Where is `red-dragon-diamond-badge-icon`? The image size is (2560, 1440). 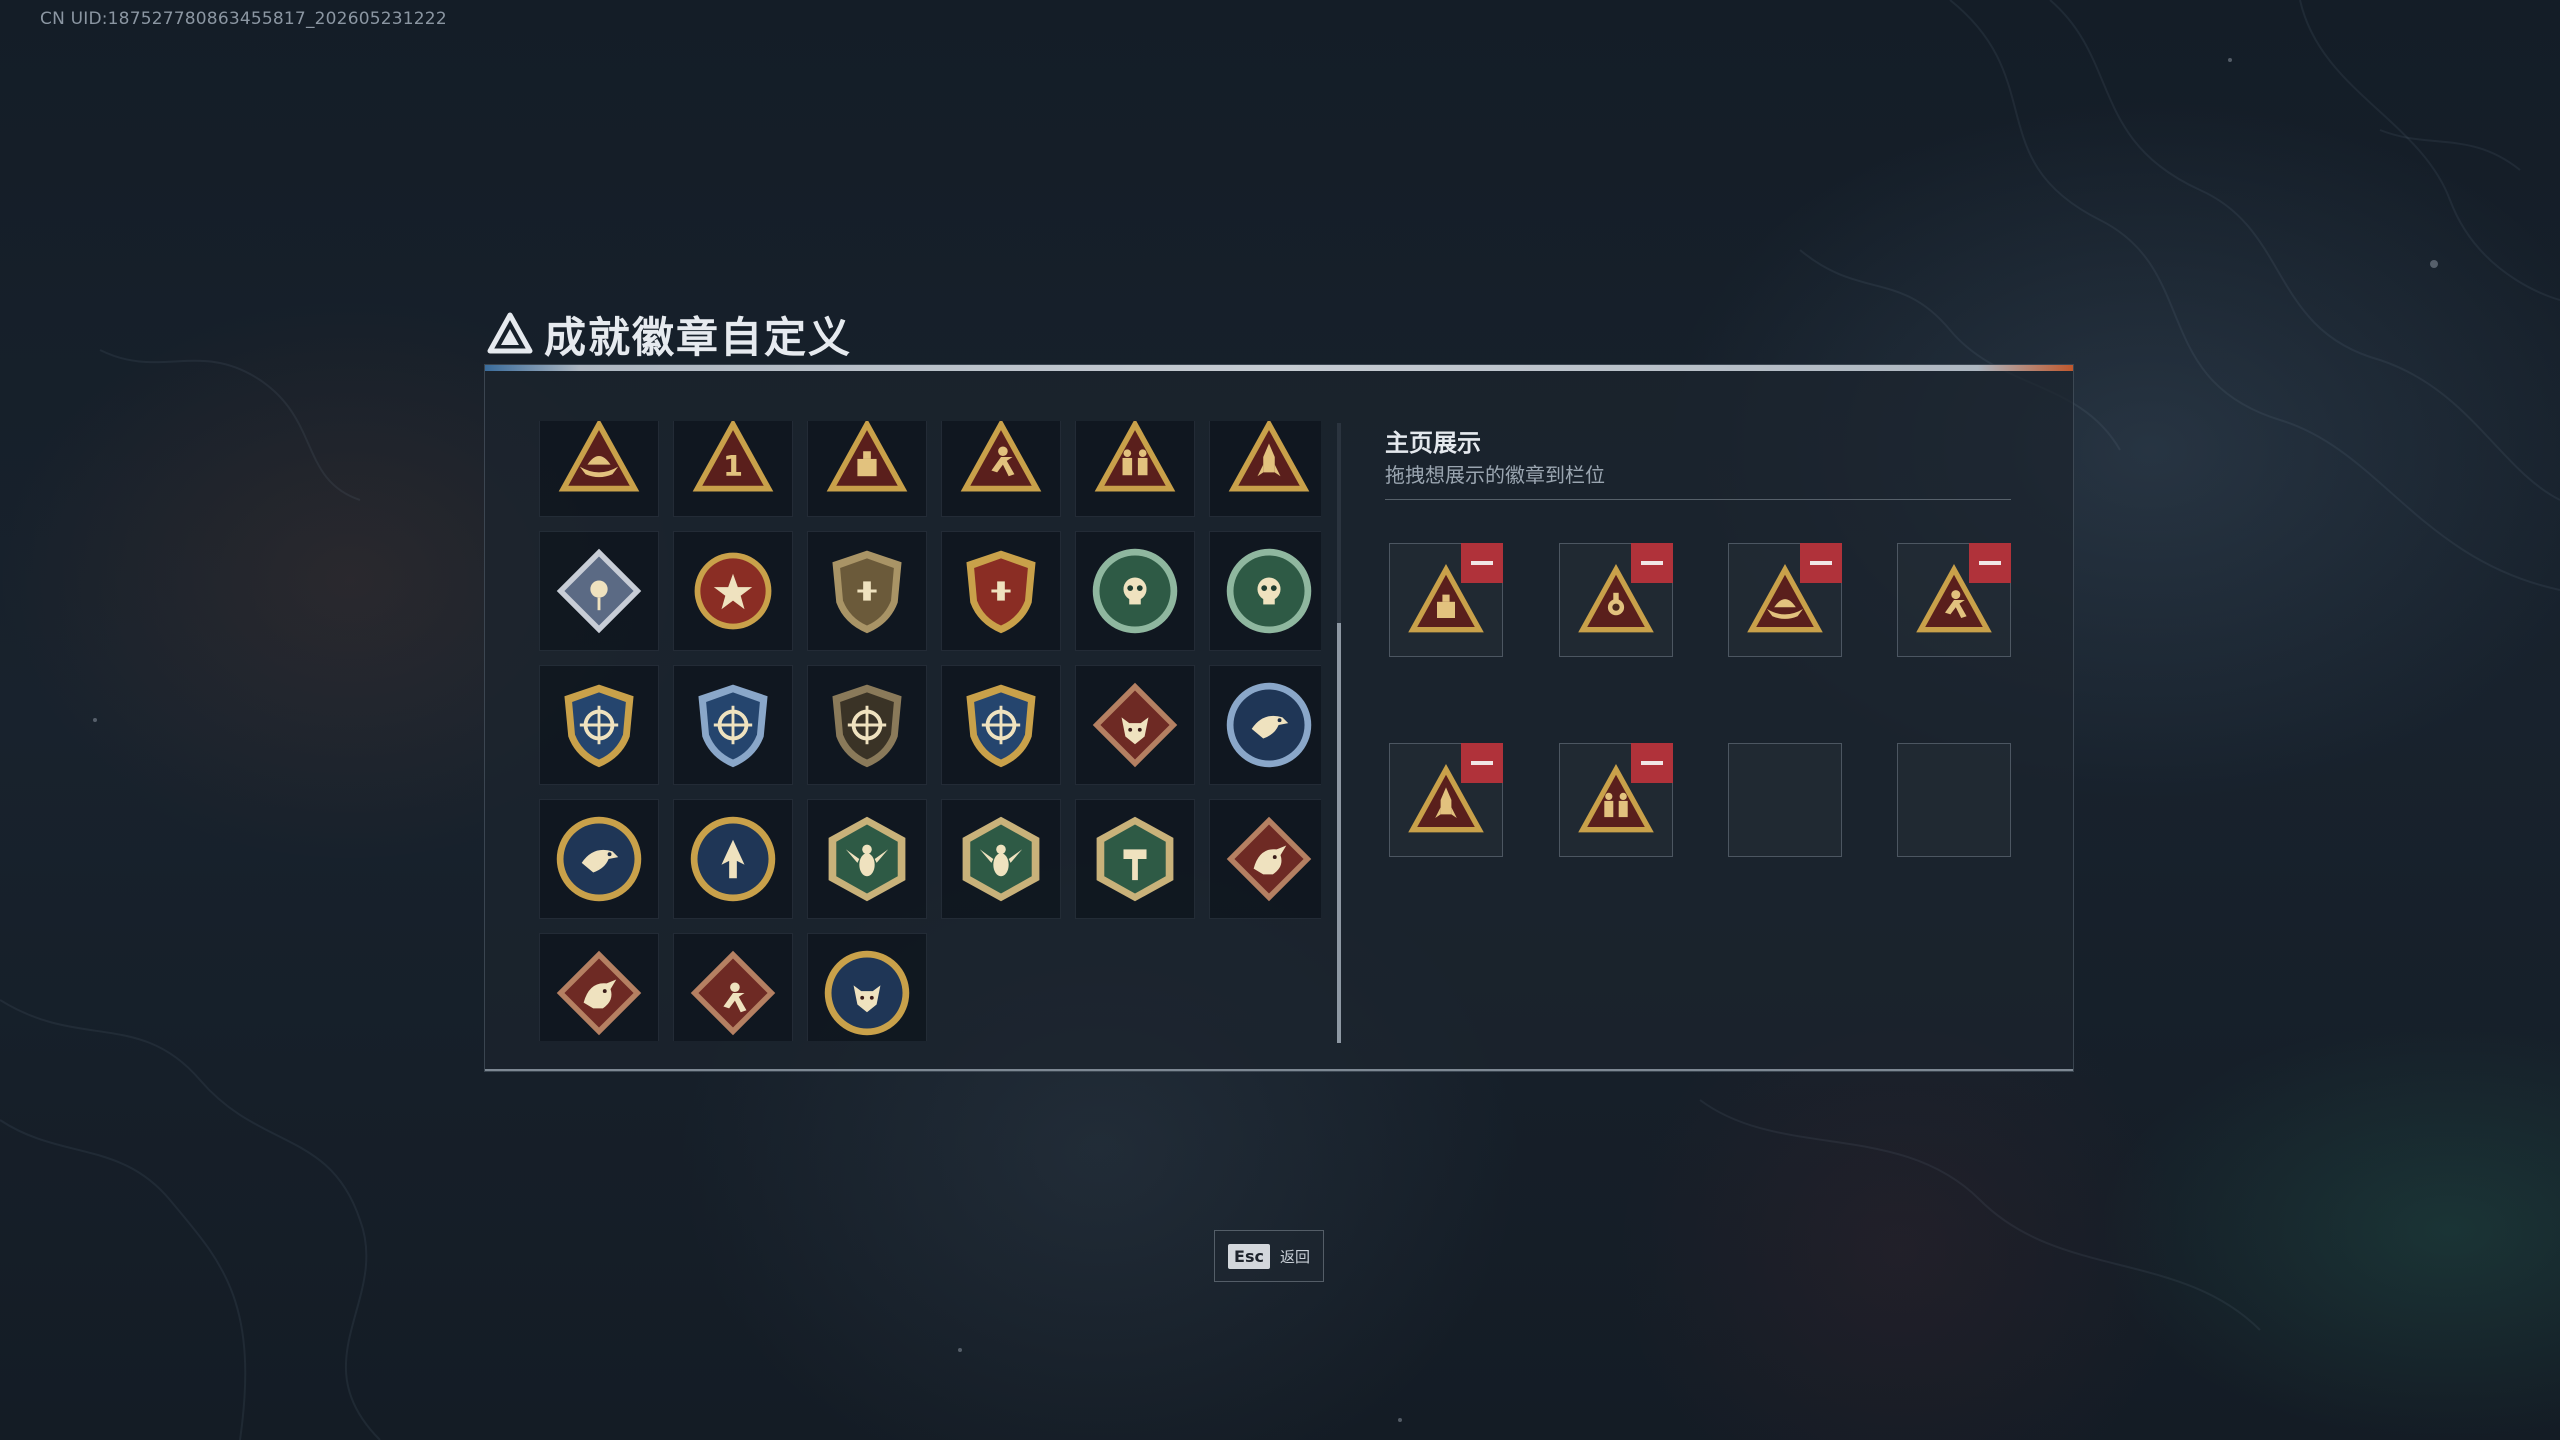
red-dragon-diamond-badge-icon is located at coordinates (1269, 859).